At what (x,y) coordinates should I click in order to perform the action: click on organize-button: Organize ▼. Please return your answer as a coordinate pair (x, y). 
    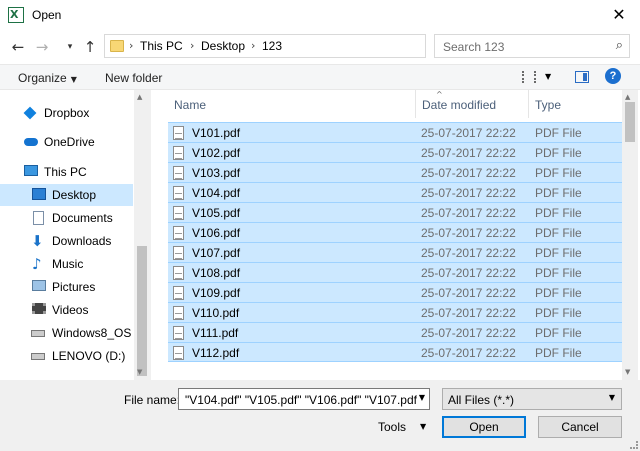
    Looking at the image, I should click on (47, 78).